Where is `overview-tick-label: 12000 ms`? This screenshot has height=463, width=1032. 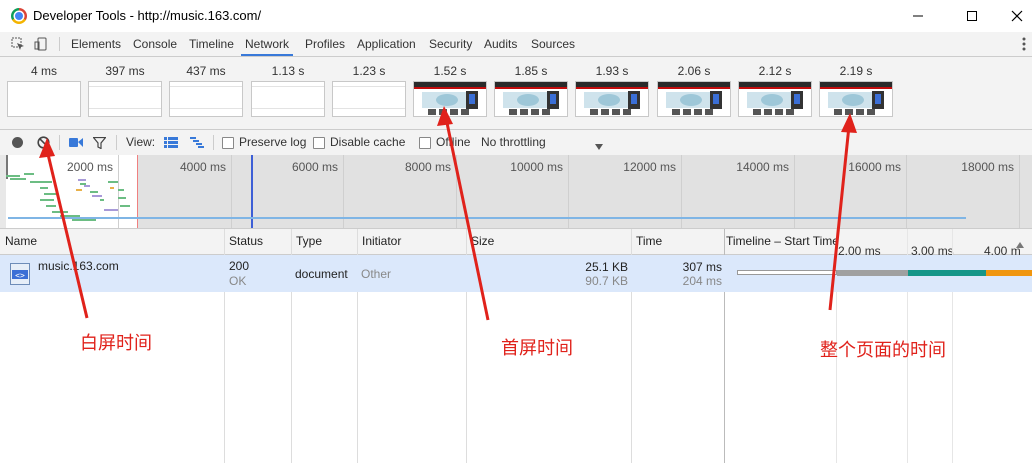 overview-tick-label: 12000 ms is located at coordinates (649, 167).